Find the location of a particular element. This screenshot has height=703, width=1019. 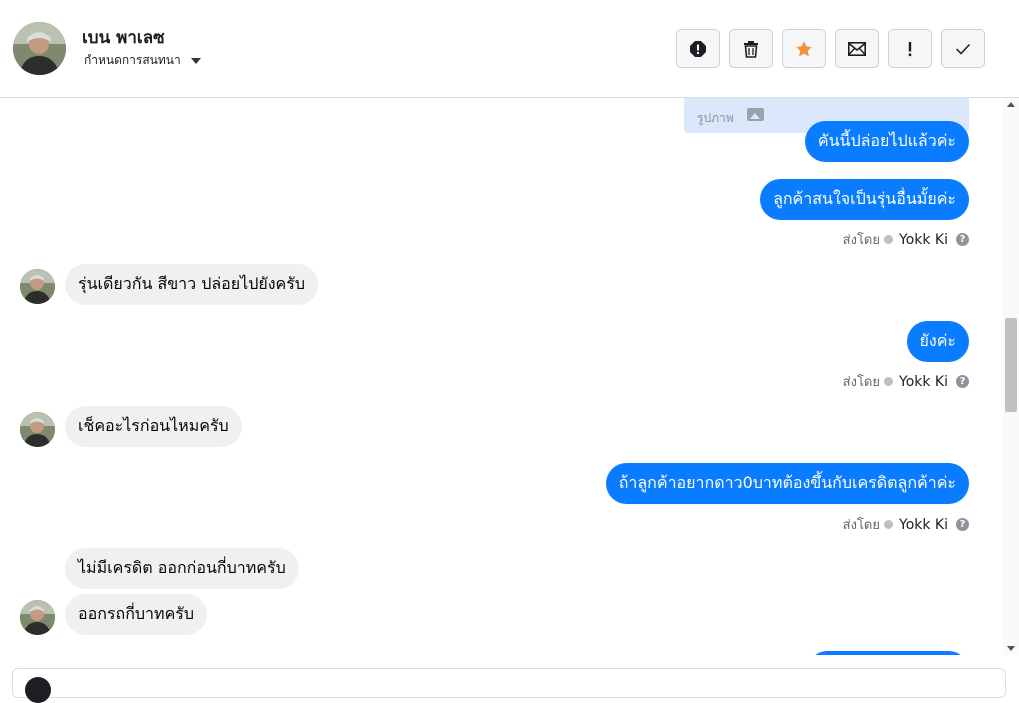

caret-down-icon is located at coordinates (195, 60).